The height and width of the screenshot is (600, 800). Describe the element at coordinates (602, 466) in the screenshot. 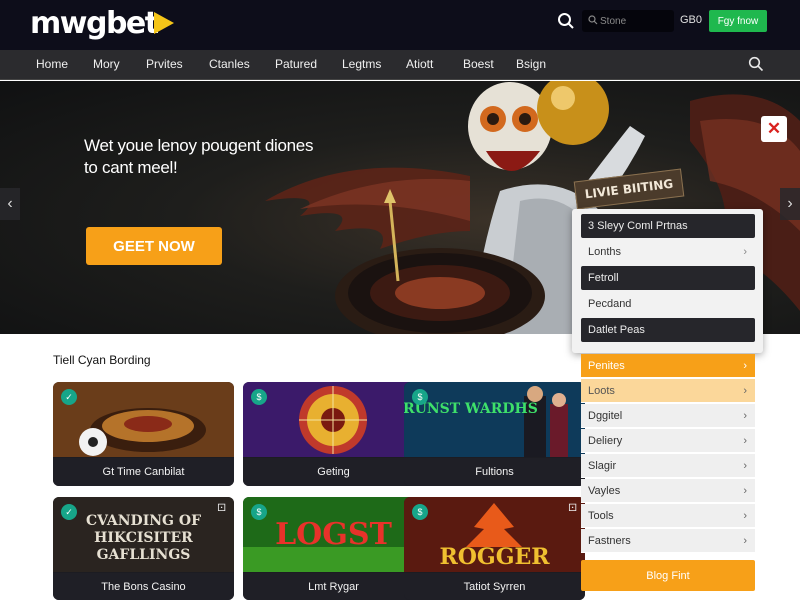

I see `side-menu-item-label: Slagir` at that location.